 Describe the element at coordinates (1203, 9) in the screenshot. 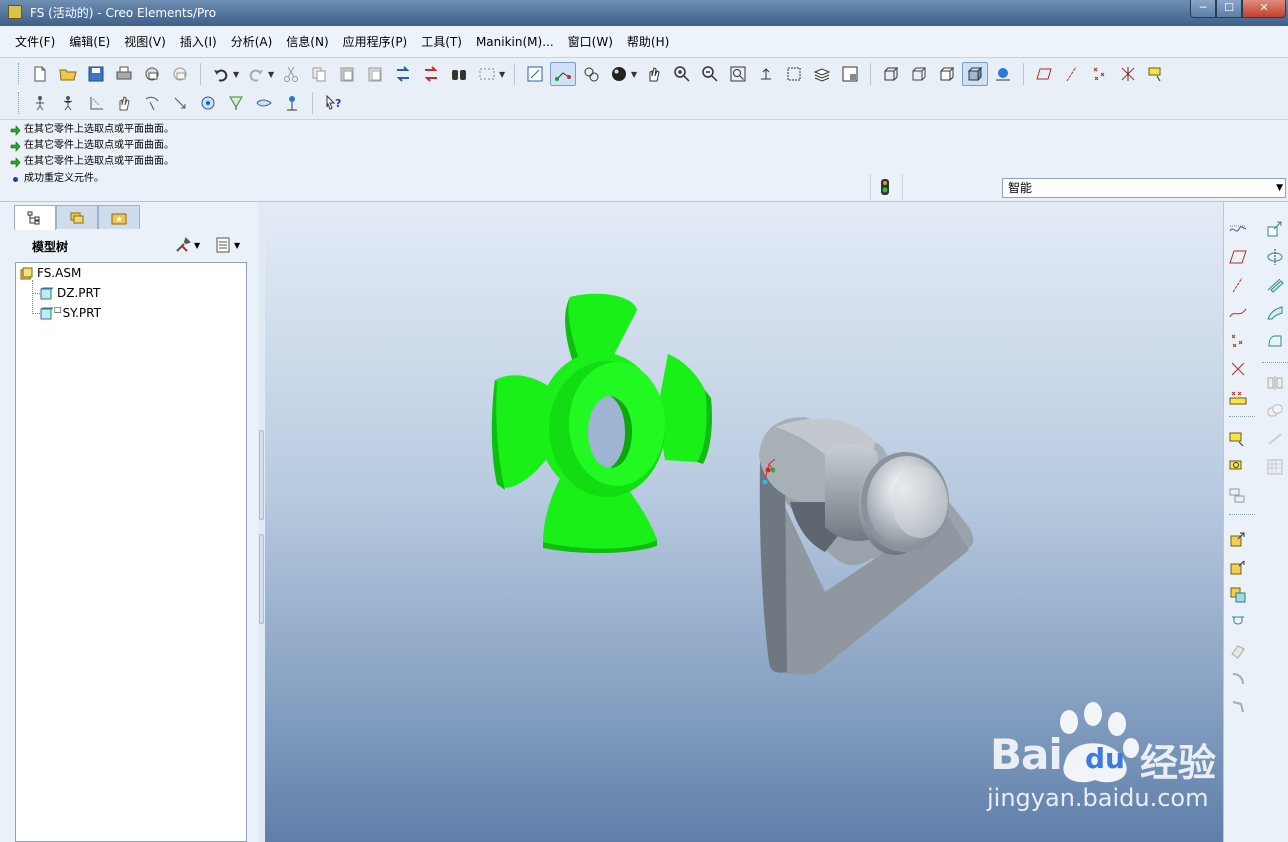

I see `minimize-button: ─` at that location.